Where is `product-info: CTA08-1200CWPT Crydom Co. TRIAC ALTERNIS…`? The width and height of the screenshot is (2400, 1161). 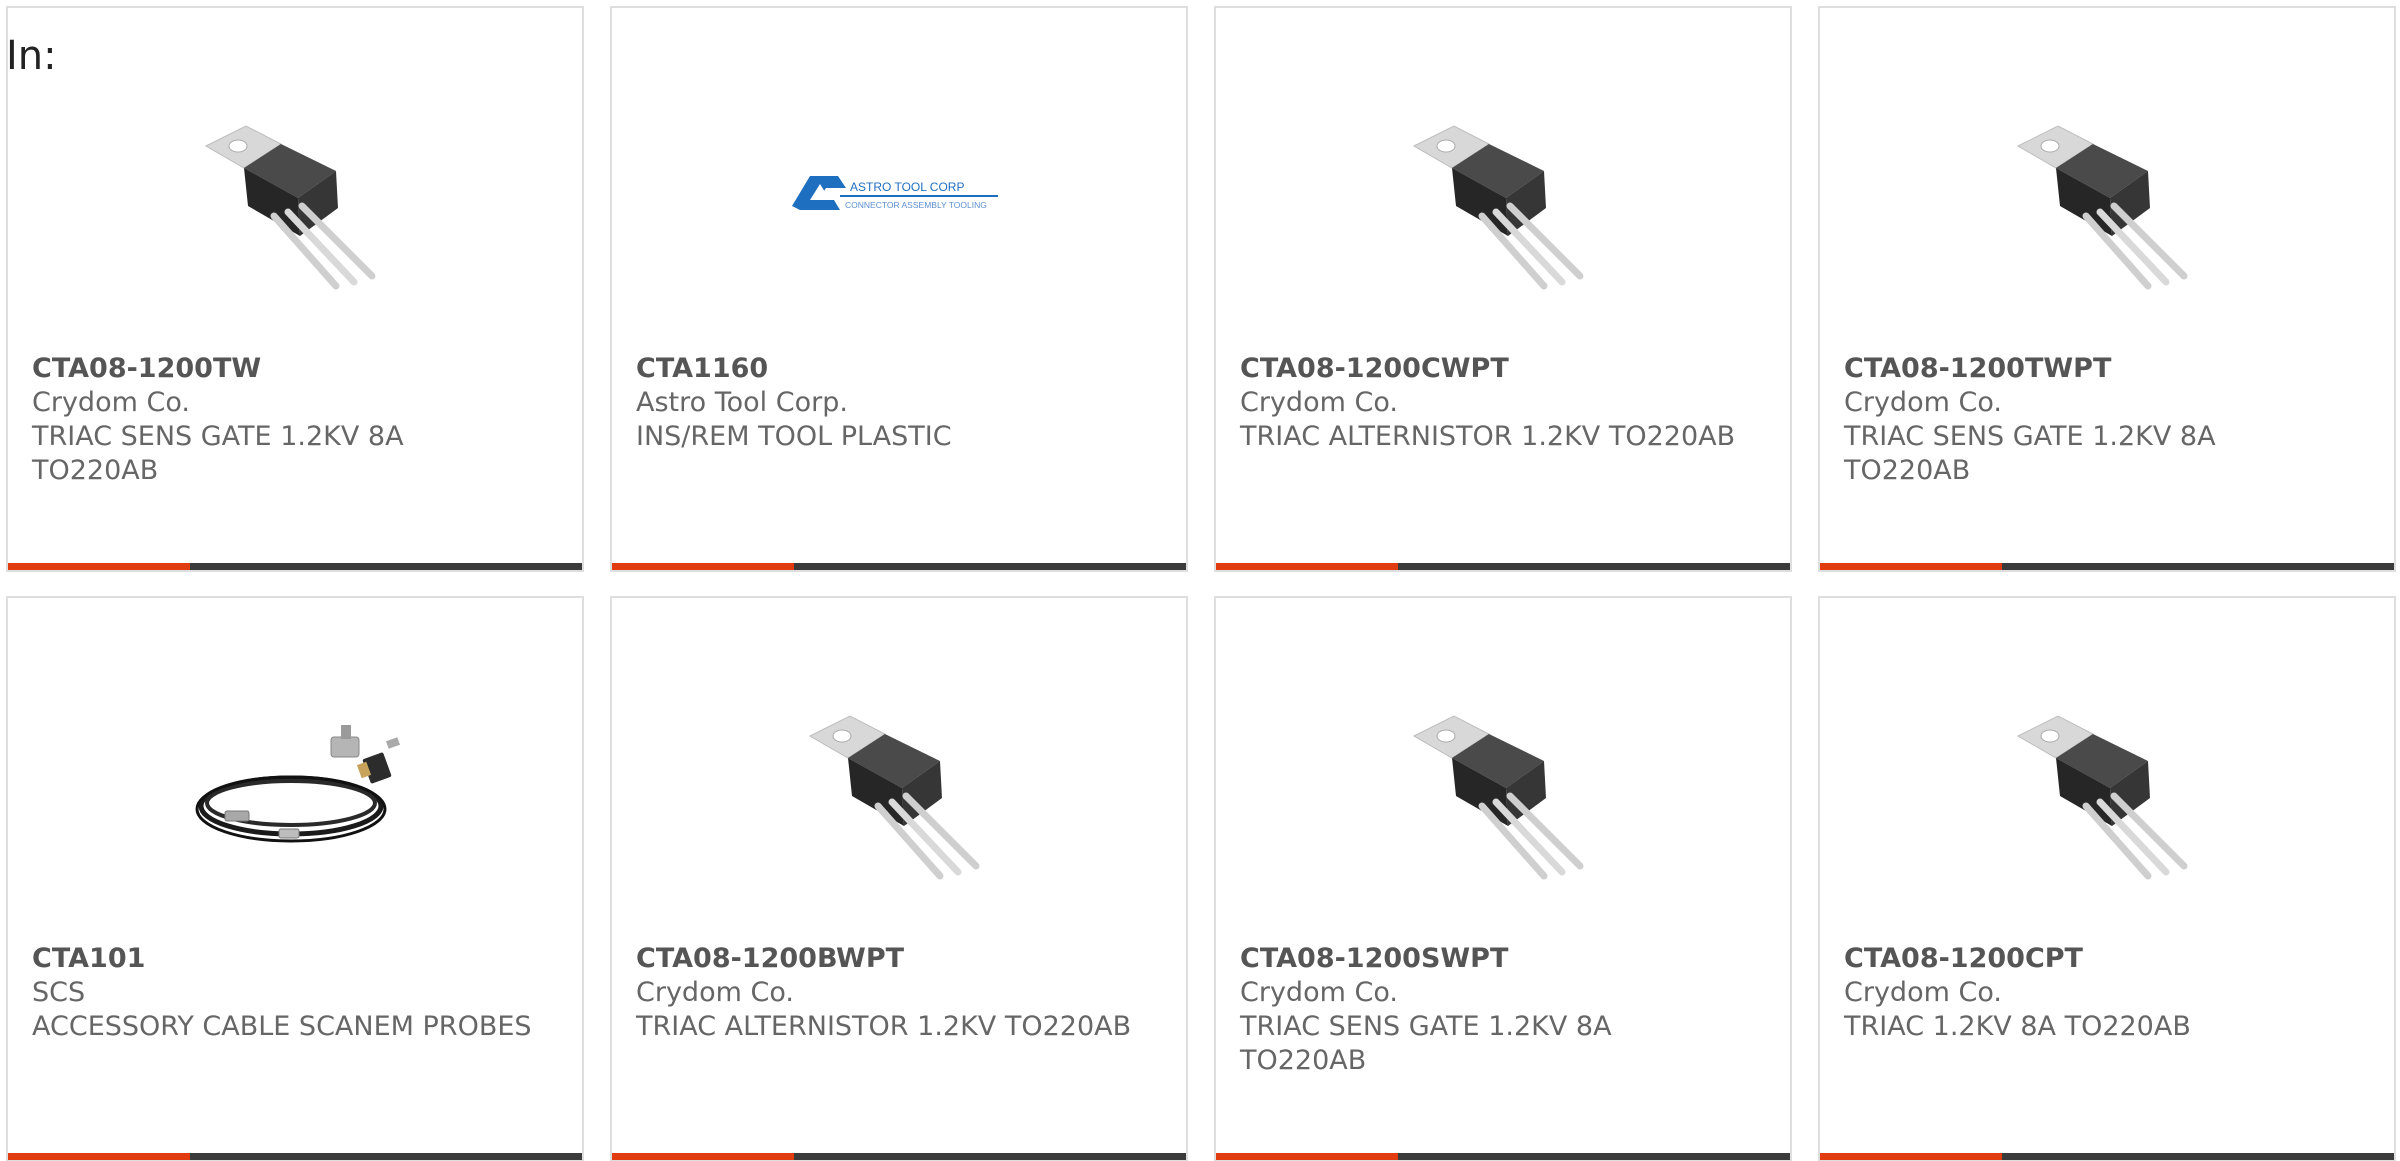 product-info: CTA08-1200CWPT Crydom Co. TRIAC ALTERNIS… is located at coordinates (1490, 403).